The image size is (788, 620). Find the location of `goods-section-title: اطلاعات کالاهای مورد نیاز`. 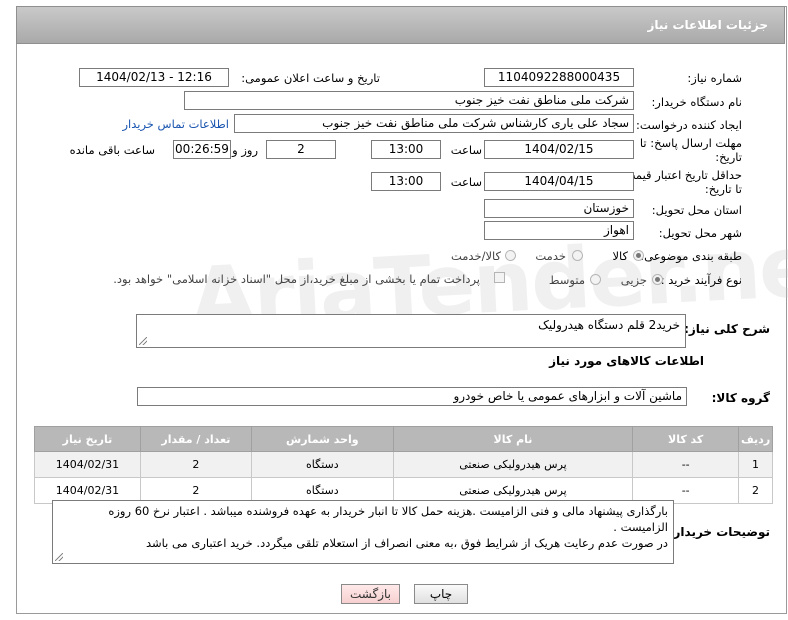

goods-section-title: اطلاعات کالاهای مورد نیاز is located at coordinates (626, 361).